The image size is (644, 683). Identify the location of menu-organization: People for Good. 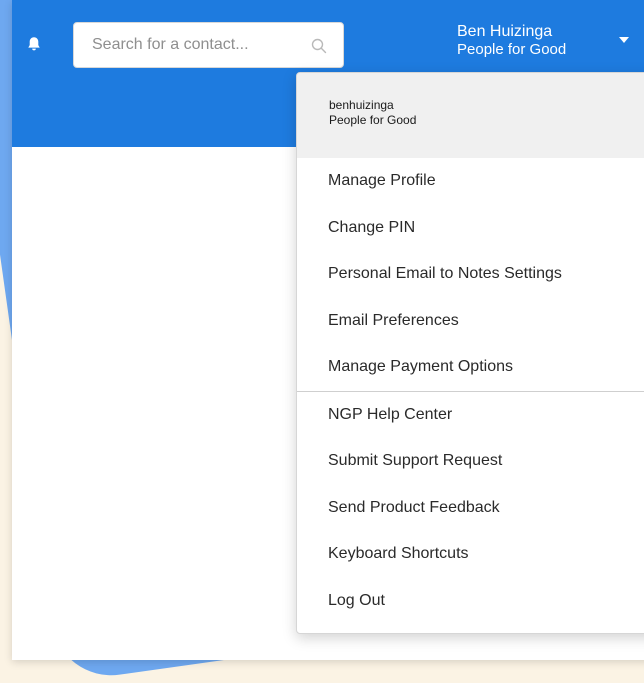
(373, 120).